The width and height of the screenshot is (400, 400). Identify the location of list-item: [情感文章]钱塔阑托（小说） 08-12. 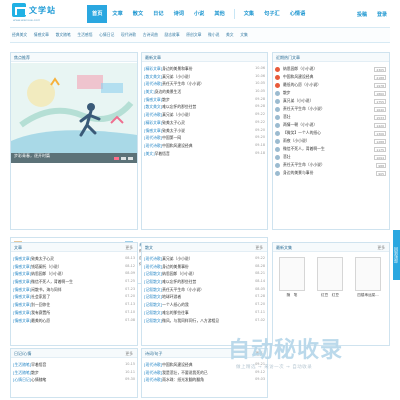
(74, 267).